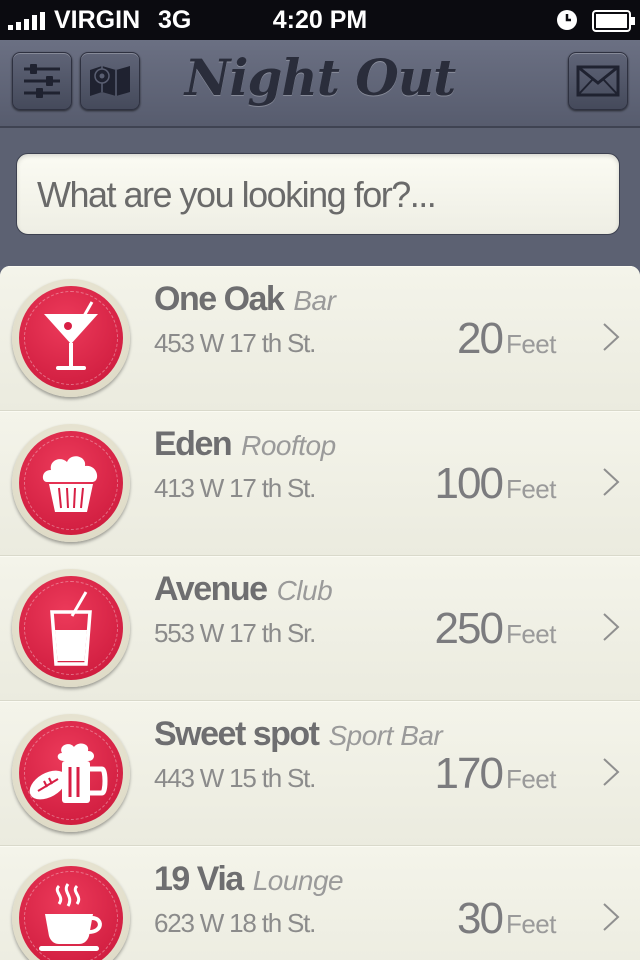 This screenshot has width=640, height=960. What do you see at coordinates (235, 488) in the screenshot?
I see `place-address: 413 W 17 th St.` at bounding box center [235, 488].